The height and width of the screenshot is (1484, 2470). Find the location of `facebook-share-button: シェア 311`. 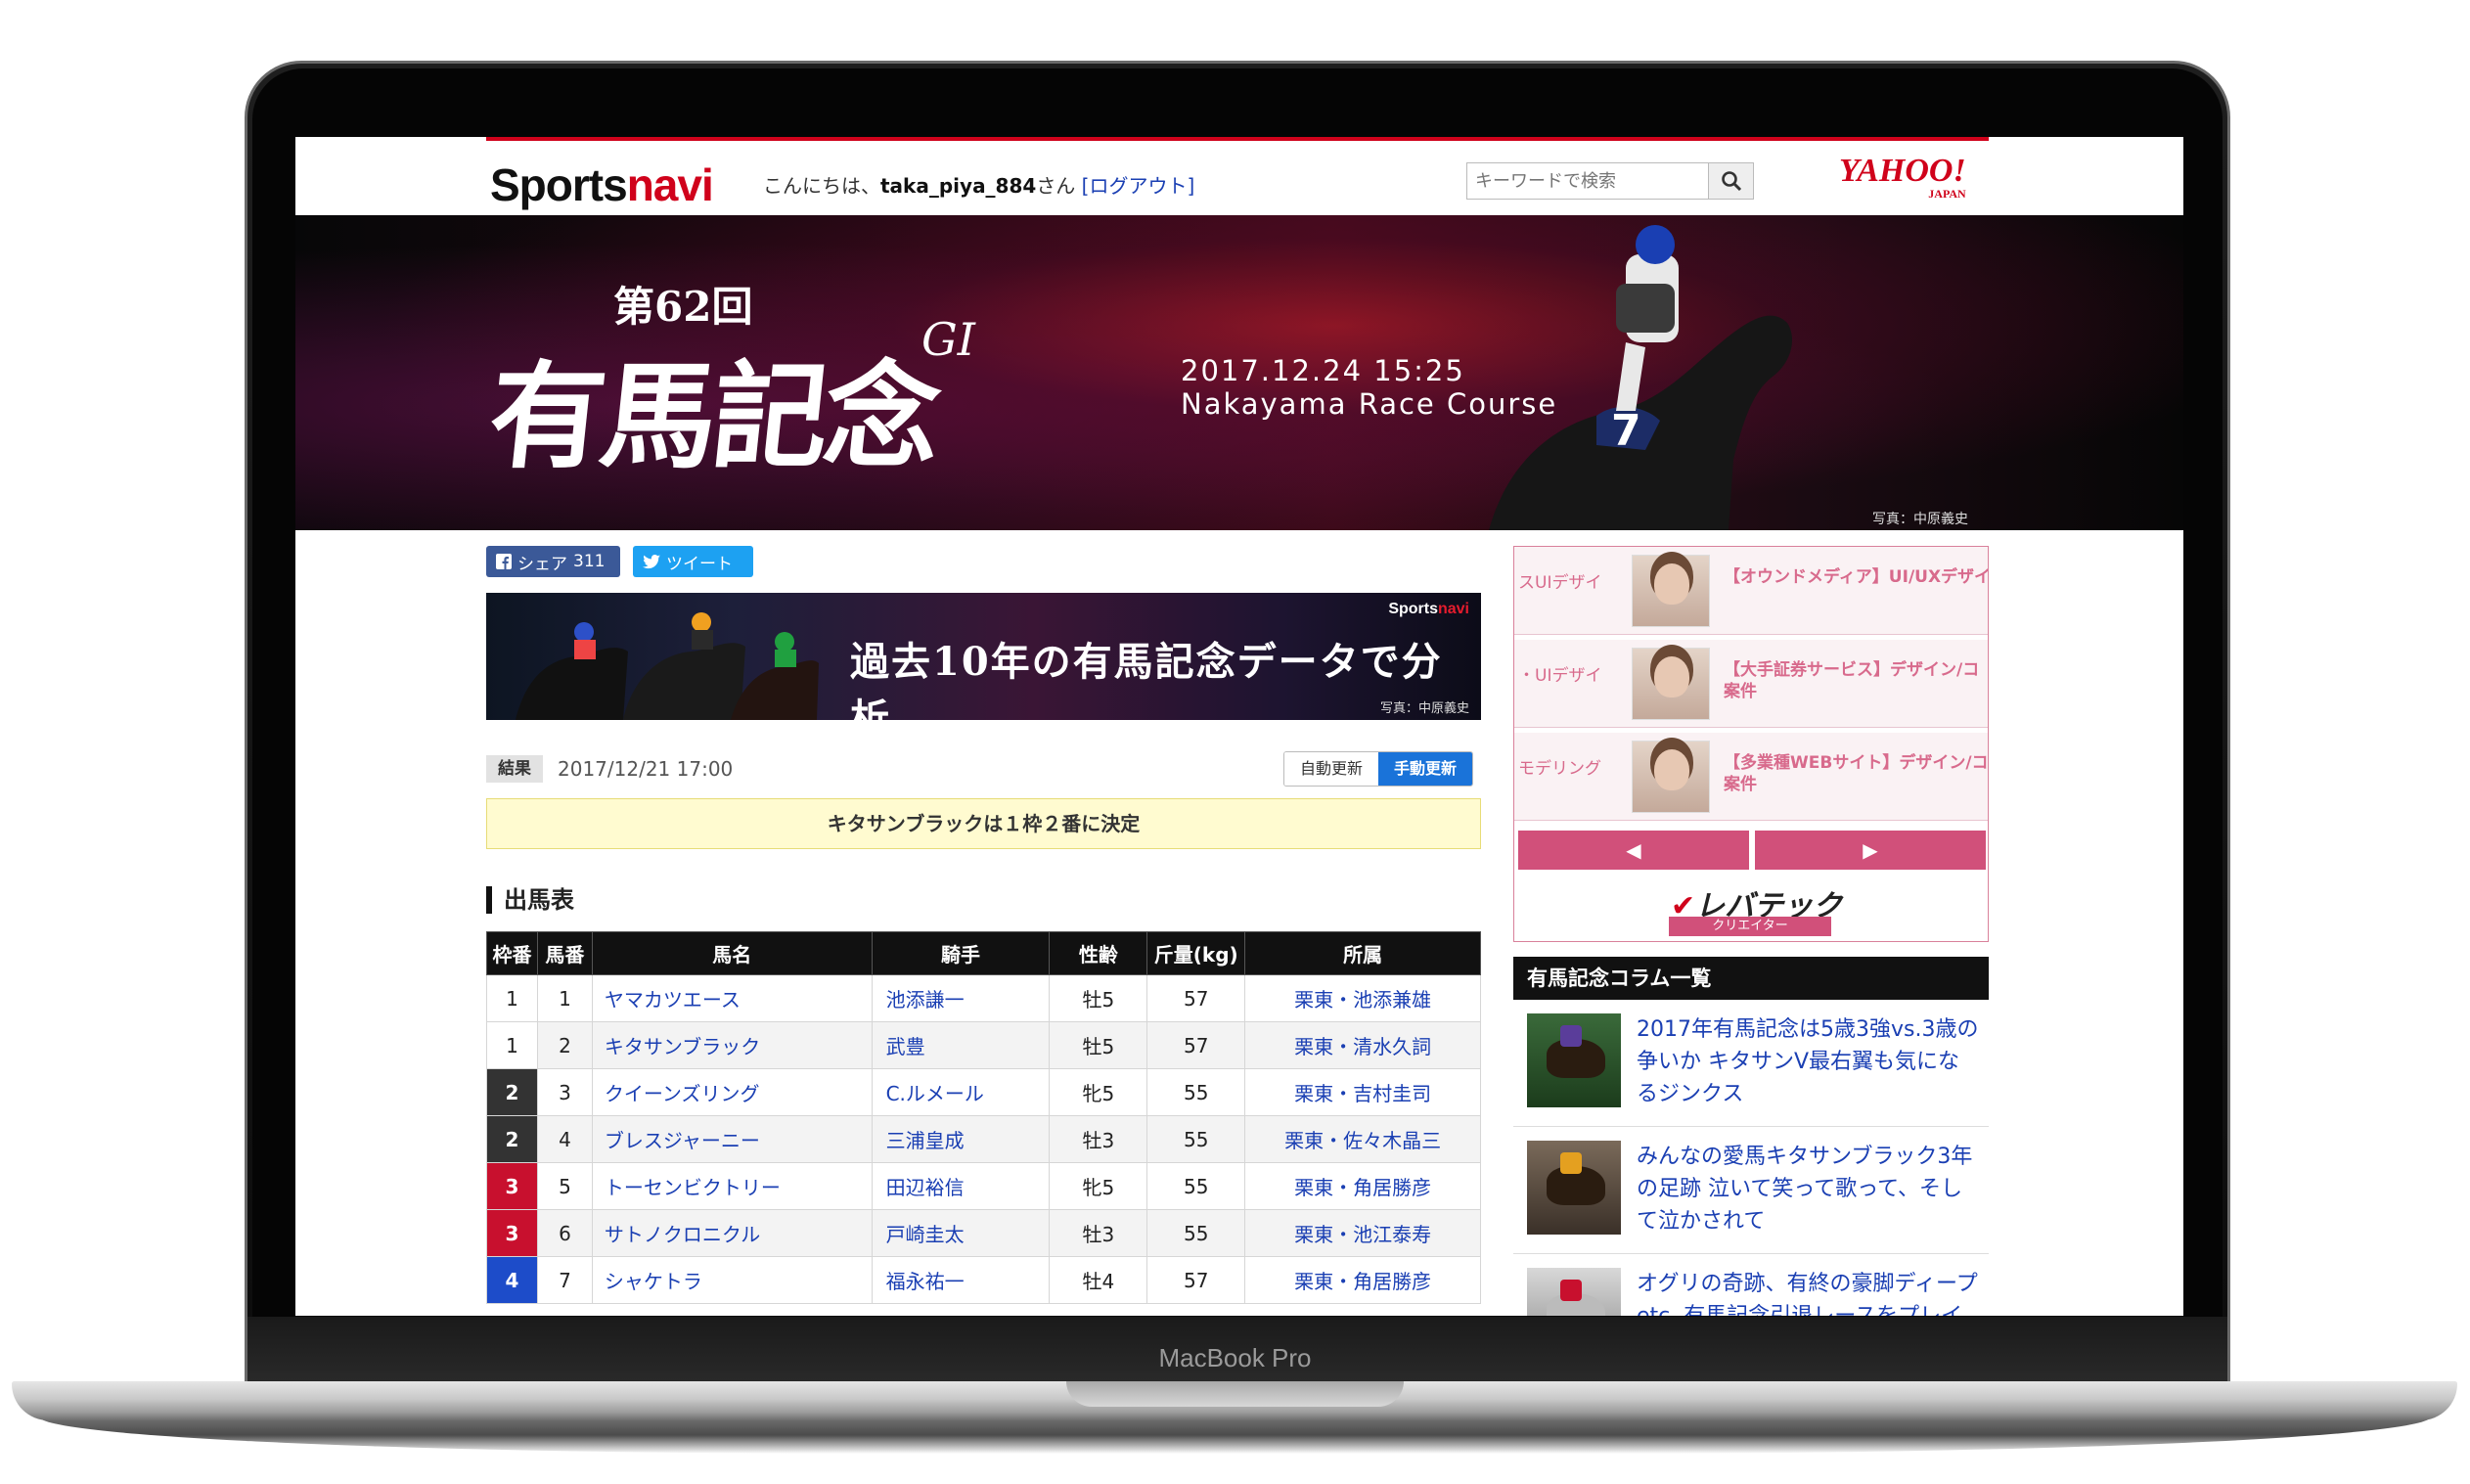

facebook-share-button: シェア 311 is located at coordinates (553, 561).